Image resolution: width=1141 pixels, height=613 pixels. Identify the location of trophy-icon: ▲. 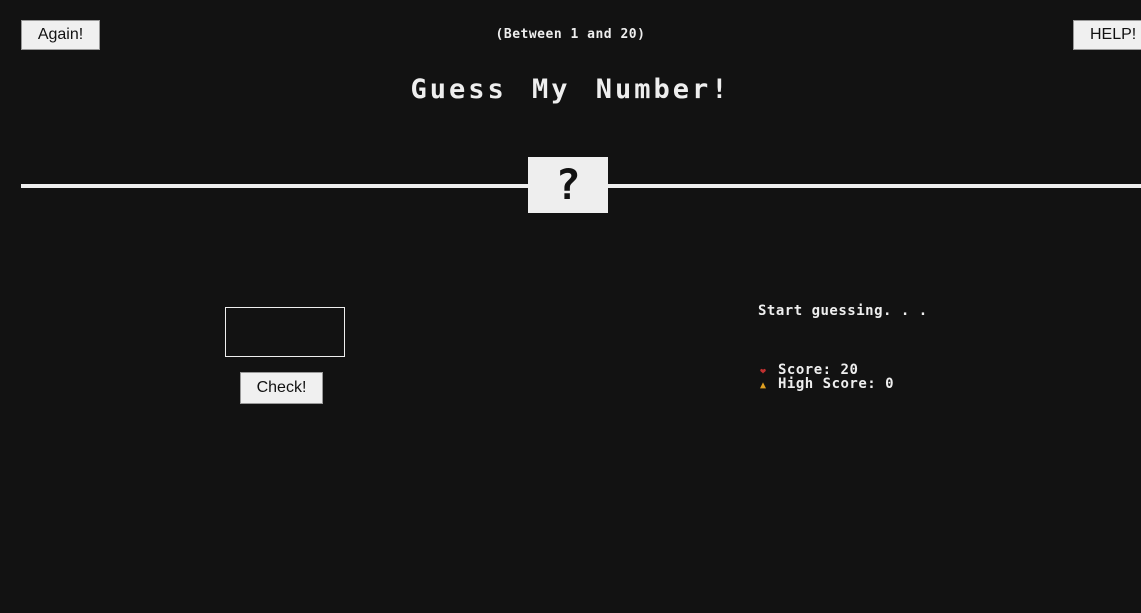
(763, 385).